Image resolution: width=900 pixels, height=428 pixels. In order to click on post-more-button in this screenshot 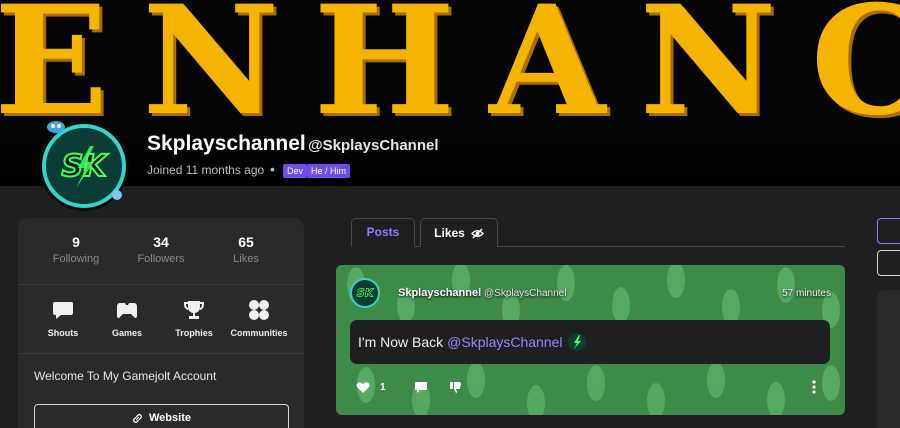, I will do `click(814, 387)`.